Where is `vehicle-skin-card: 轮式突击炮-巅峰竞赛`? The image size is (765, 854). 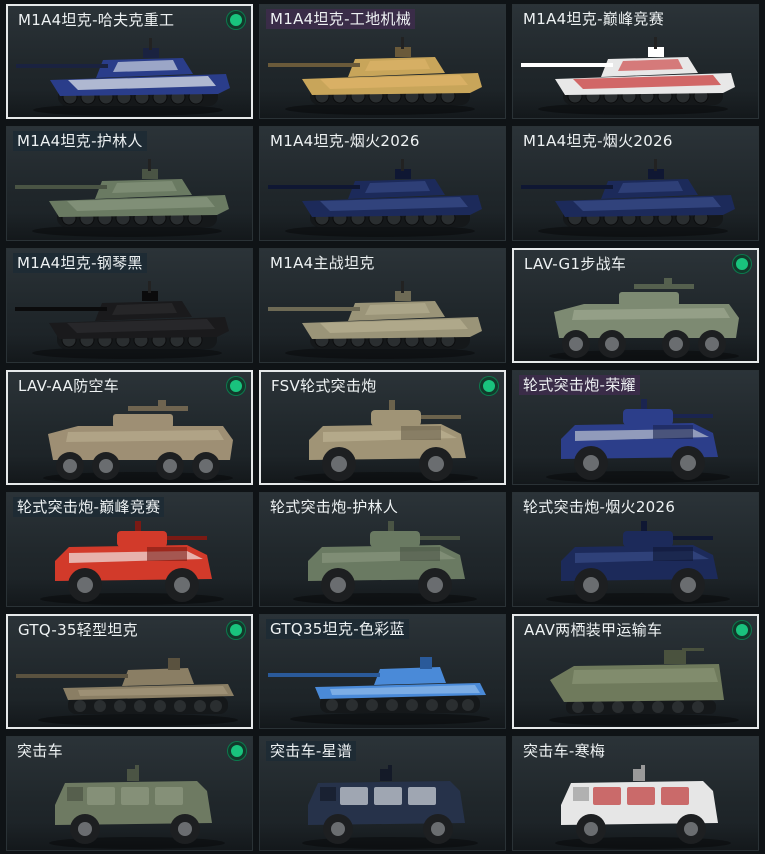
vehicle-skin-card: 轮式突击炮-巅峰竞赛 is located at coordinates (129, 549).